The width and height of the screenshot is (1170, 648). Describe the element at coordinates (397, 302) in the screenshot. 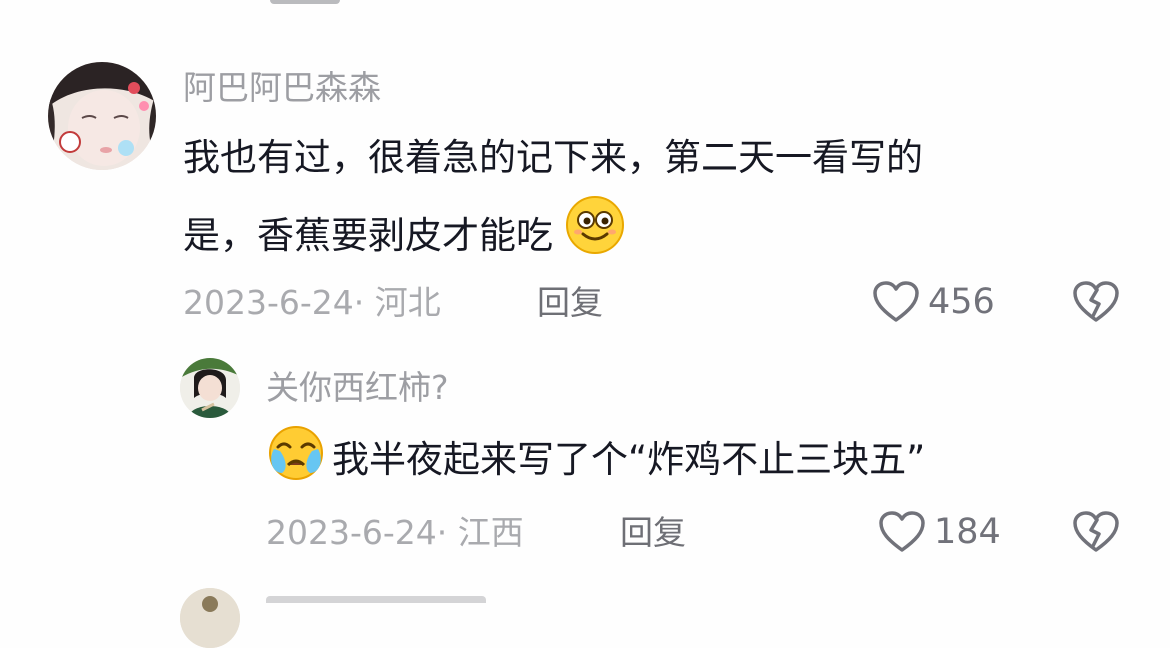

I see `comment-location: · 河北` at that location.